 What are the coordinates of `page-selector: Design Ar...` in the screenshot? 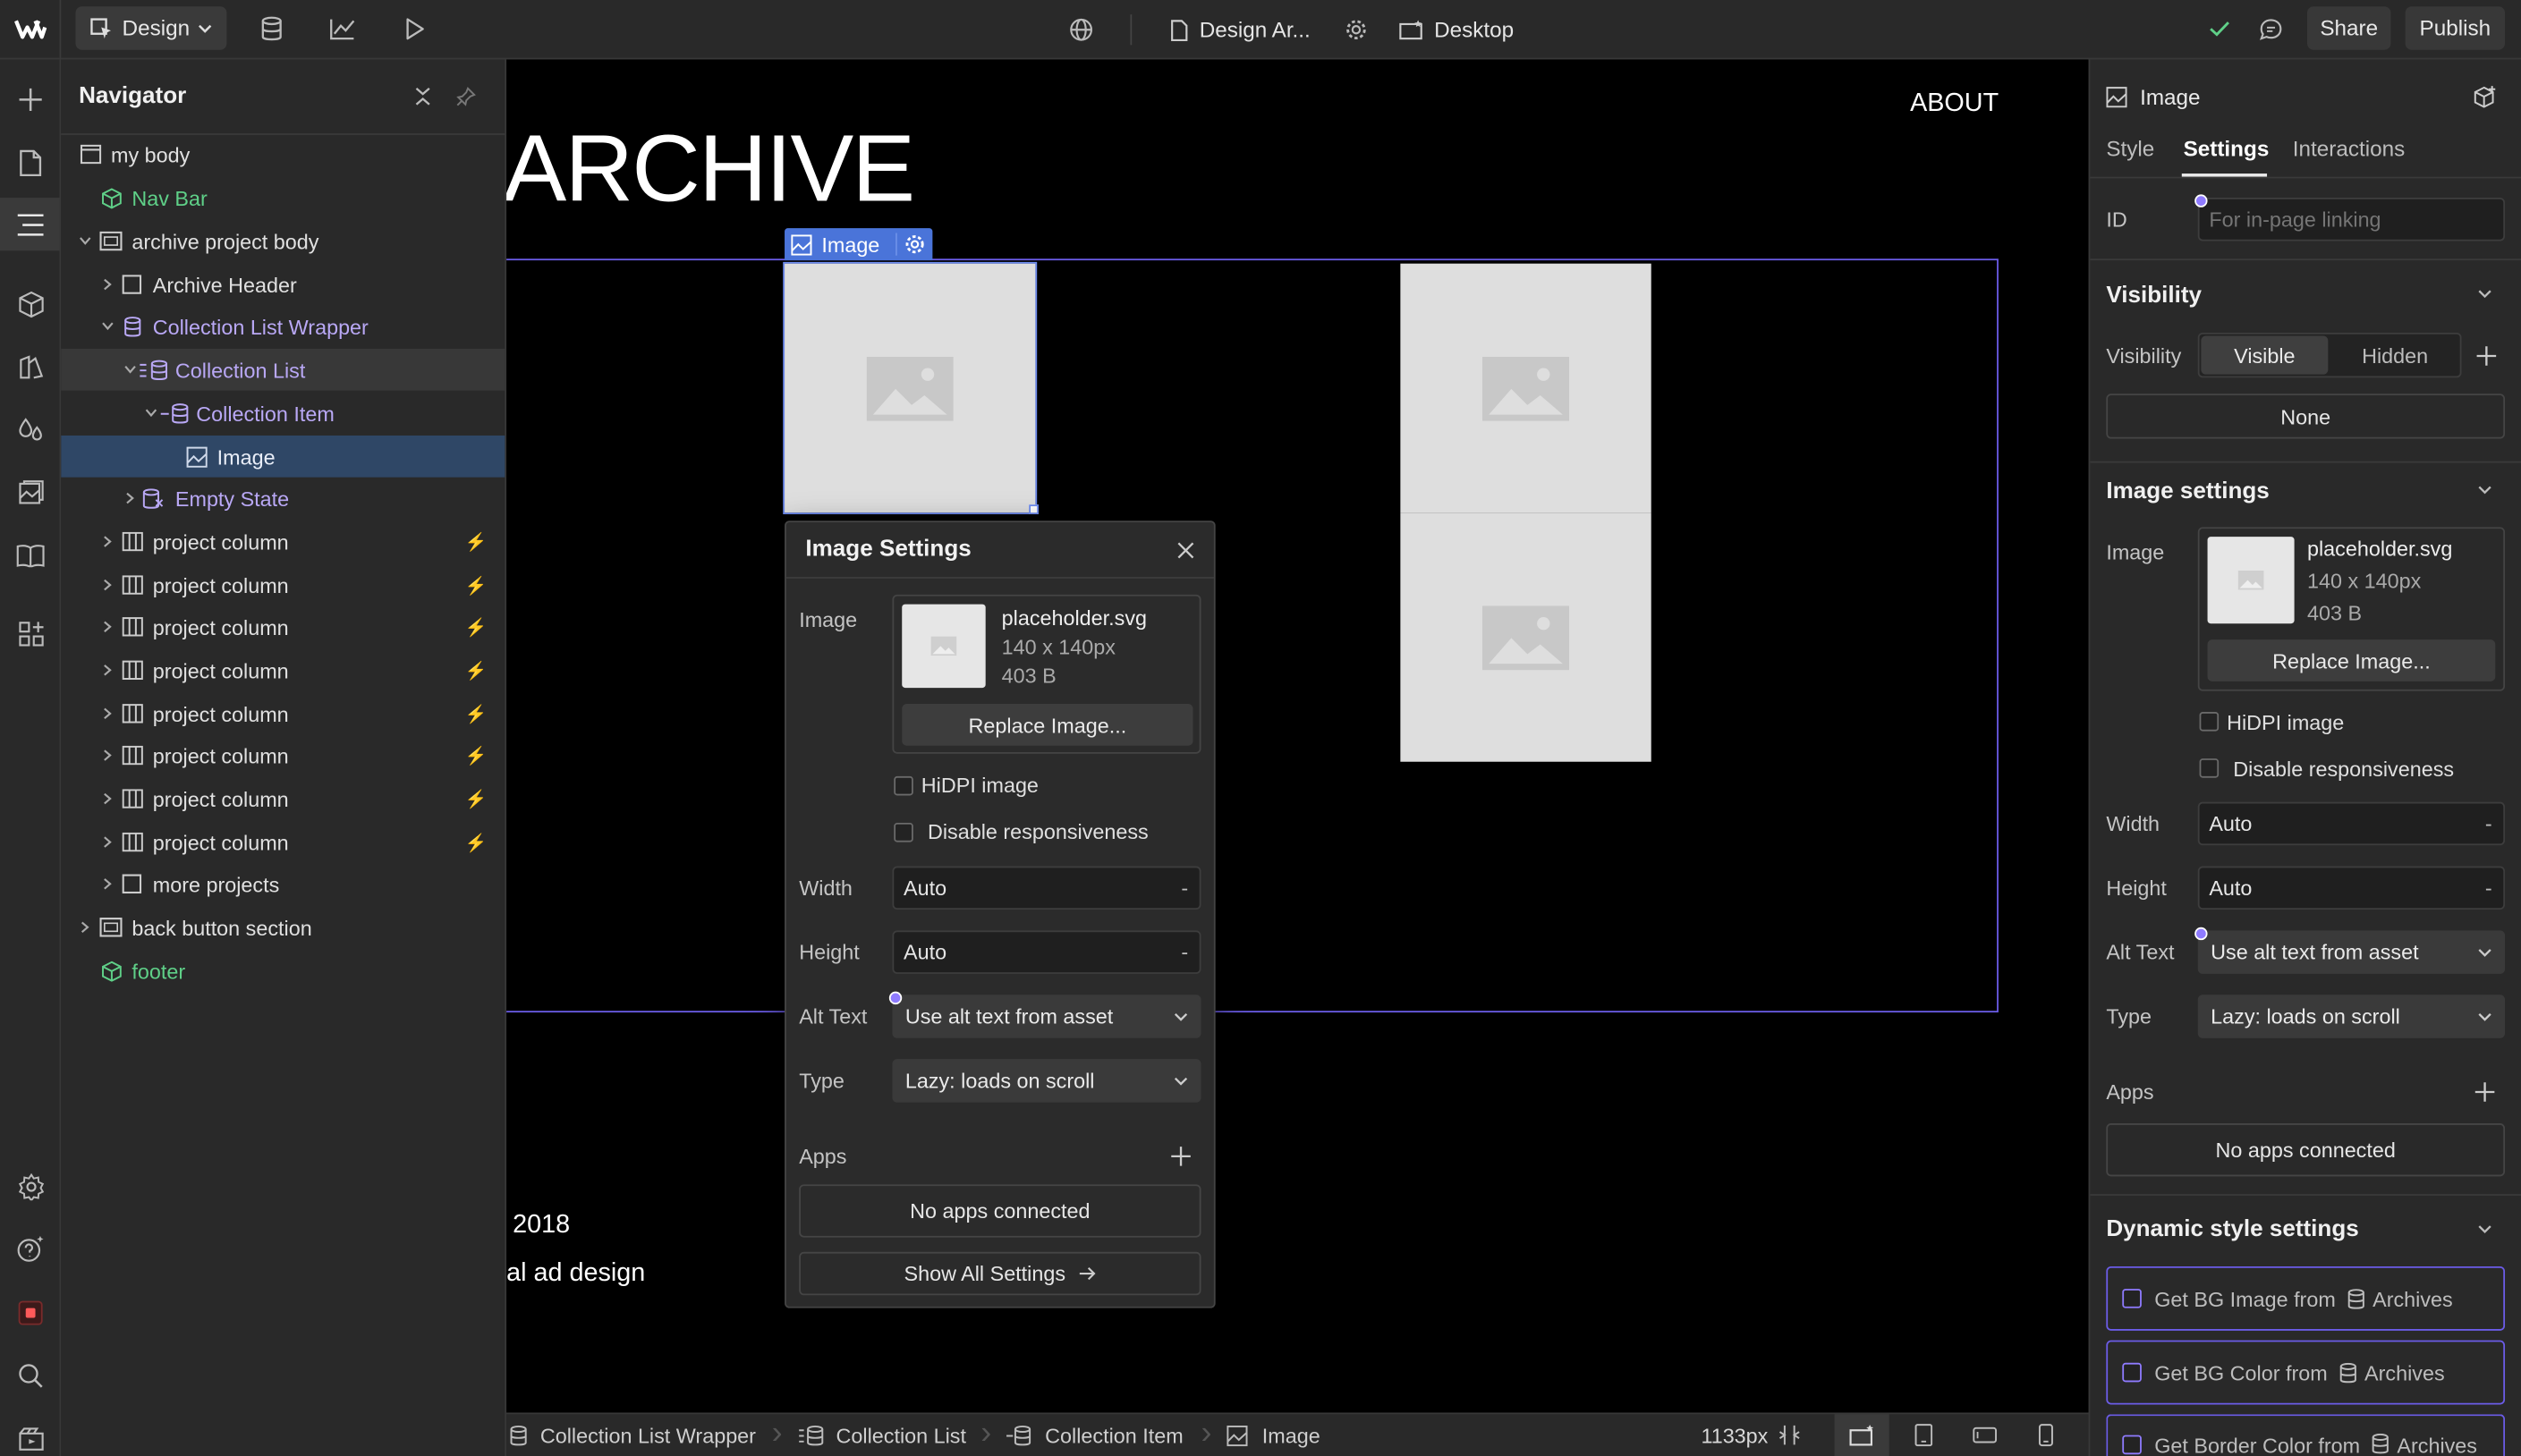 It's located at (1240, 29).